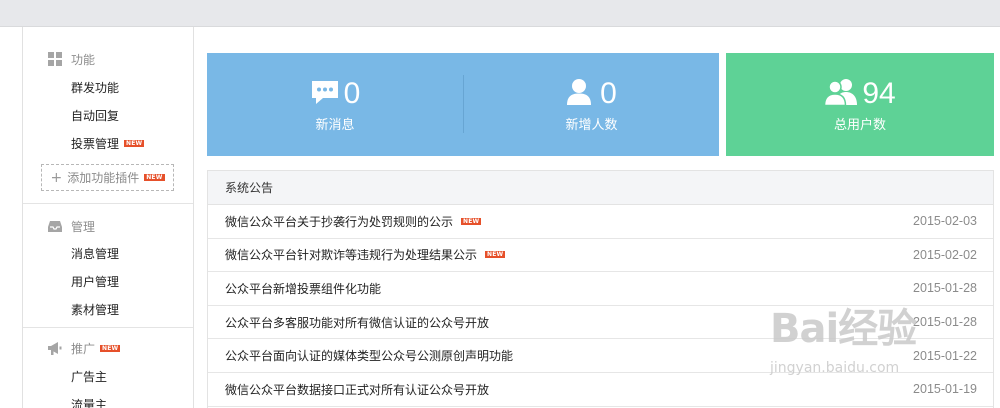 The height and width of the screenshot is (408, 1000). I want to click on stat-new-messages: 0 新消息, so click(335, 104).